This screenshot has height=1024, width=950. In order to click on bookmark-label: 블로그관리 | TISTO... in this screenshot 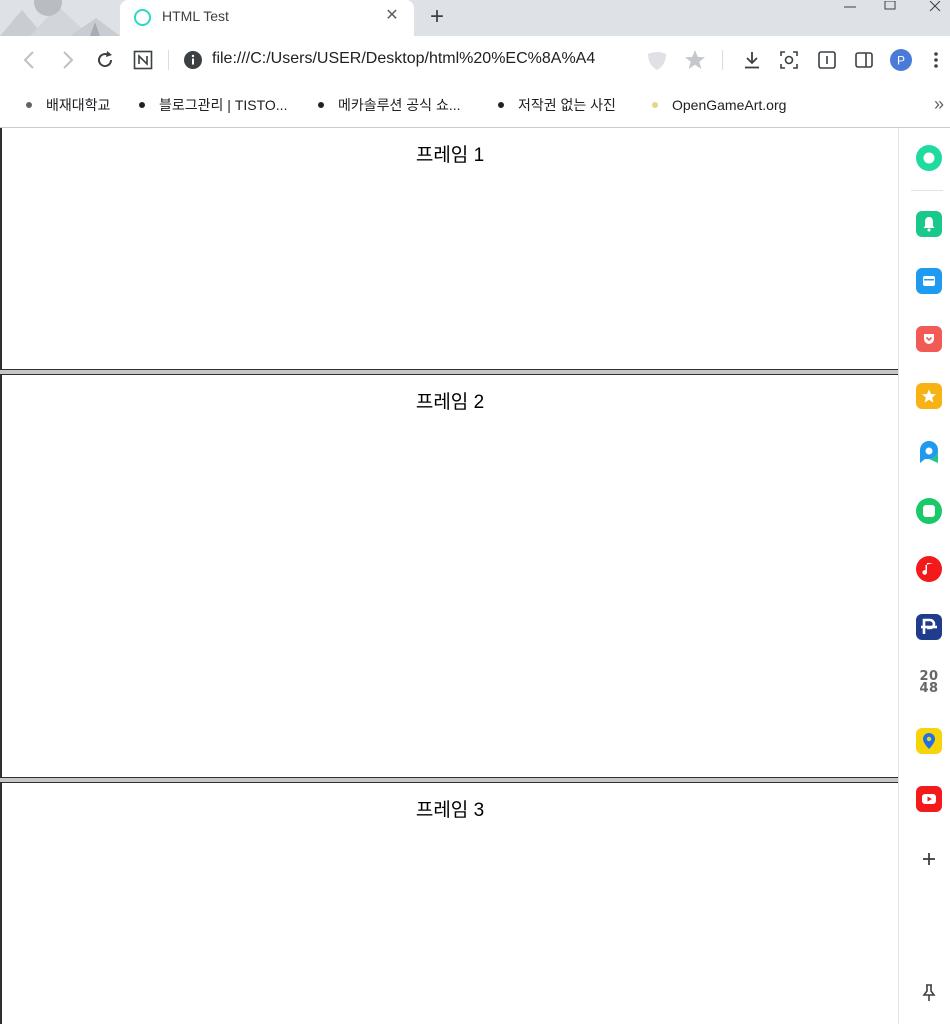, I will do `click(223, 105)`.